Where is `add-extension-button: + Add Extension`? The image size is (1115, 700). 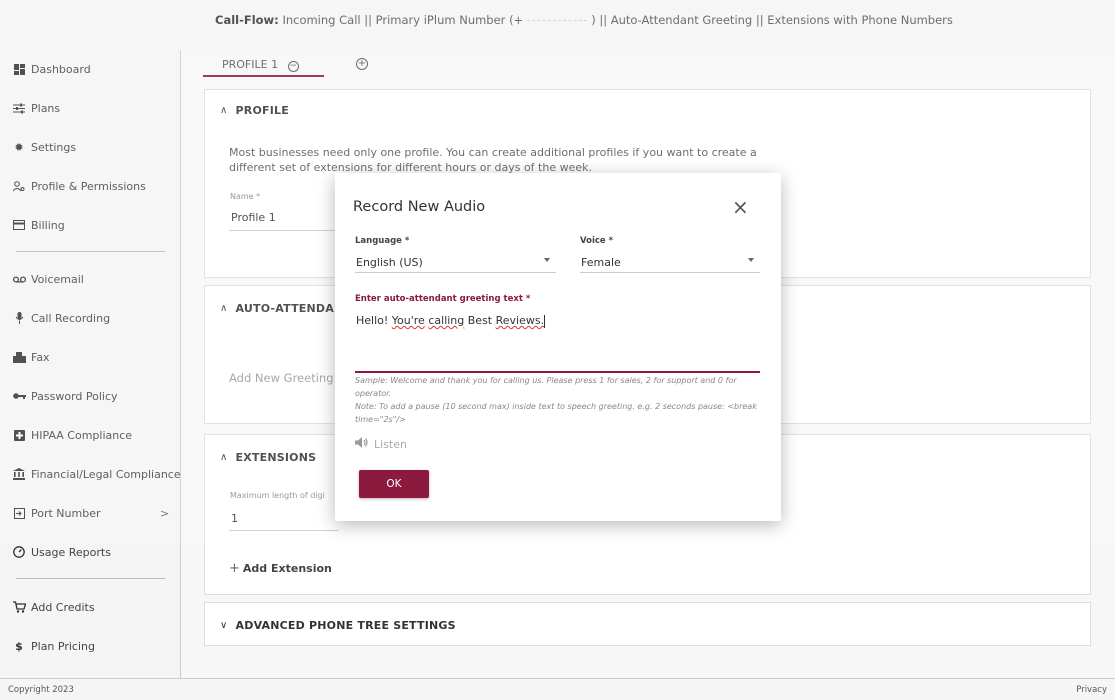
add-extension-button: + Add Extension is located at coordinates (280, 568).